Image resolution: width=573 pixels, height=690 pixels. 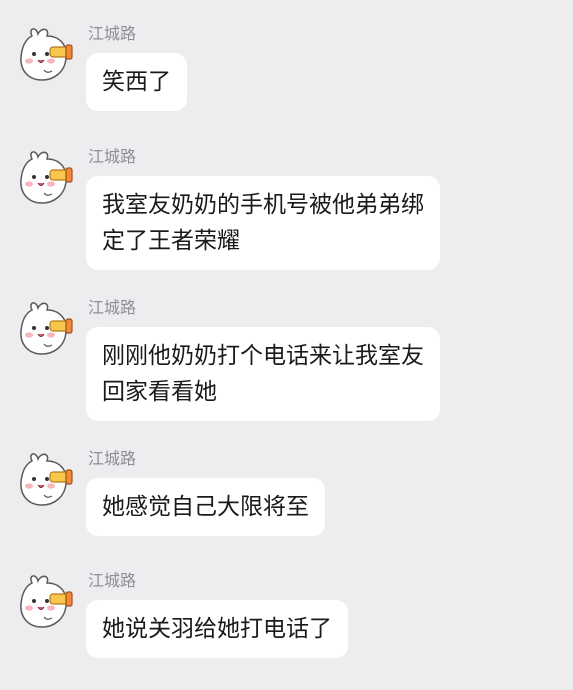 I want to click on message-text: 她说关羽给她打电话了, so click(x=217, y=629).